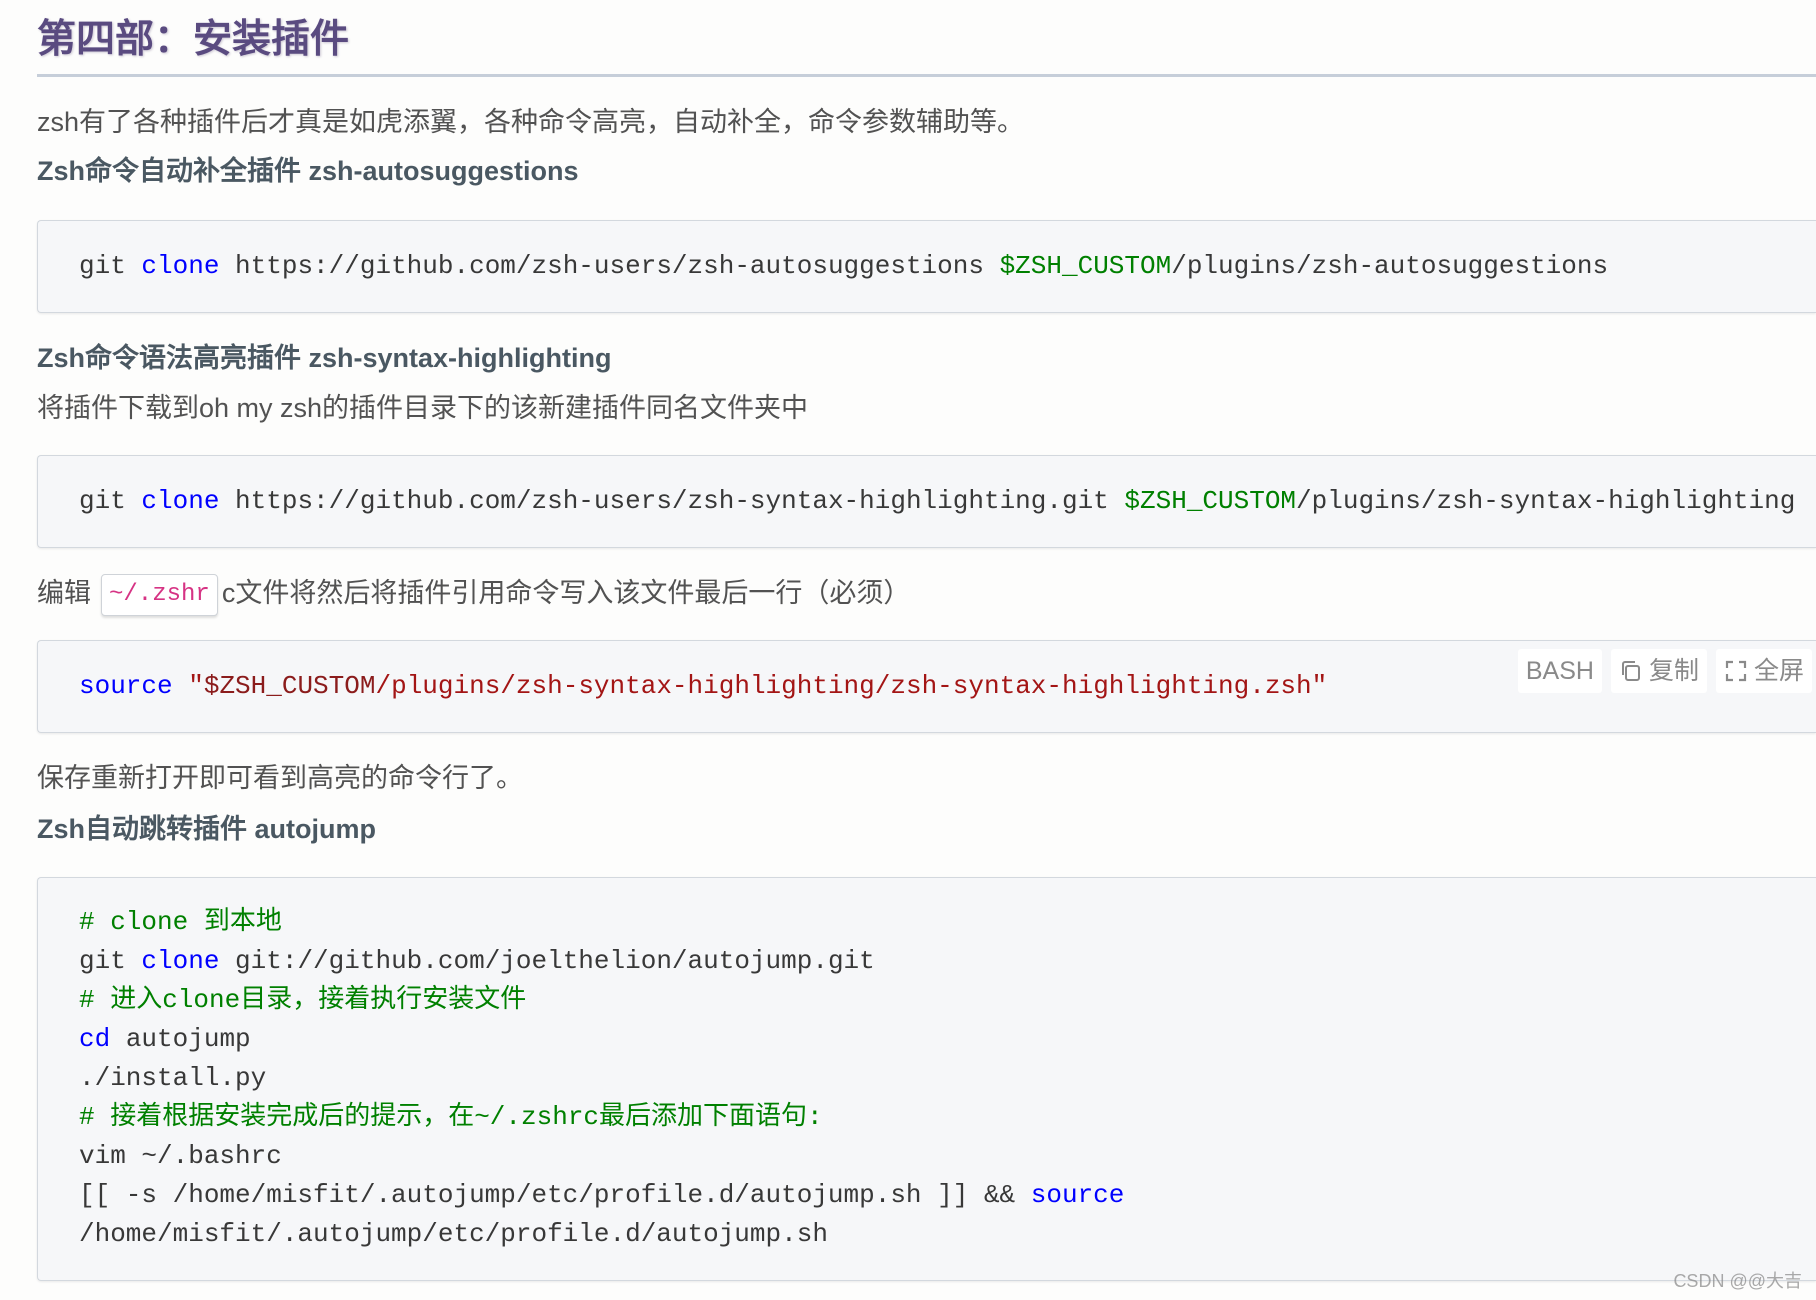  Describe the element at coordinates (206, 829) in the screenshot. I see `autojump-heading: Zsh自动跳转插件 autojump` at that location.